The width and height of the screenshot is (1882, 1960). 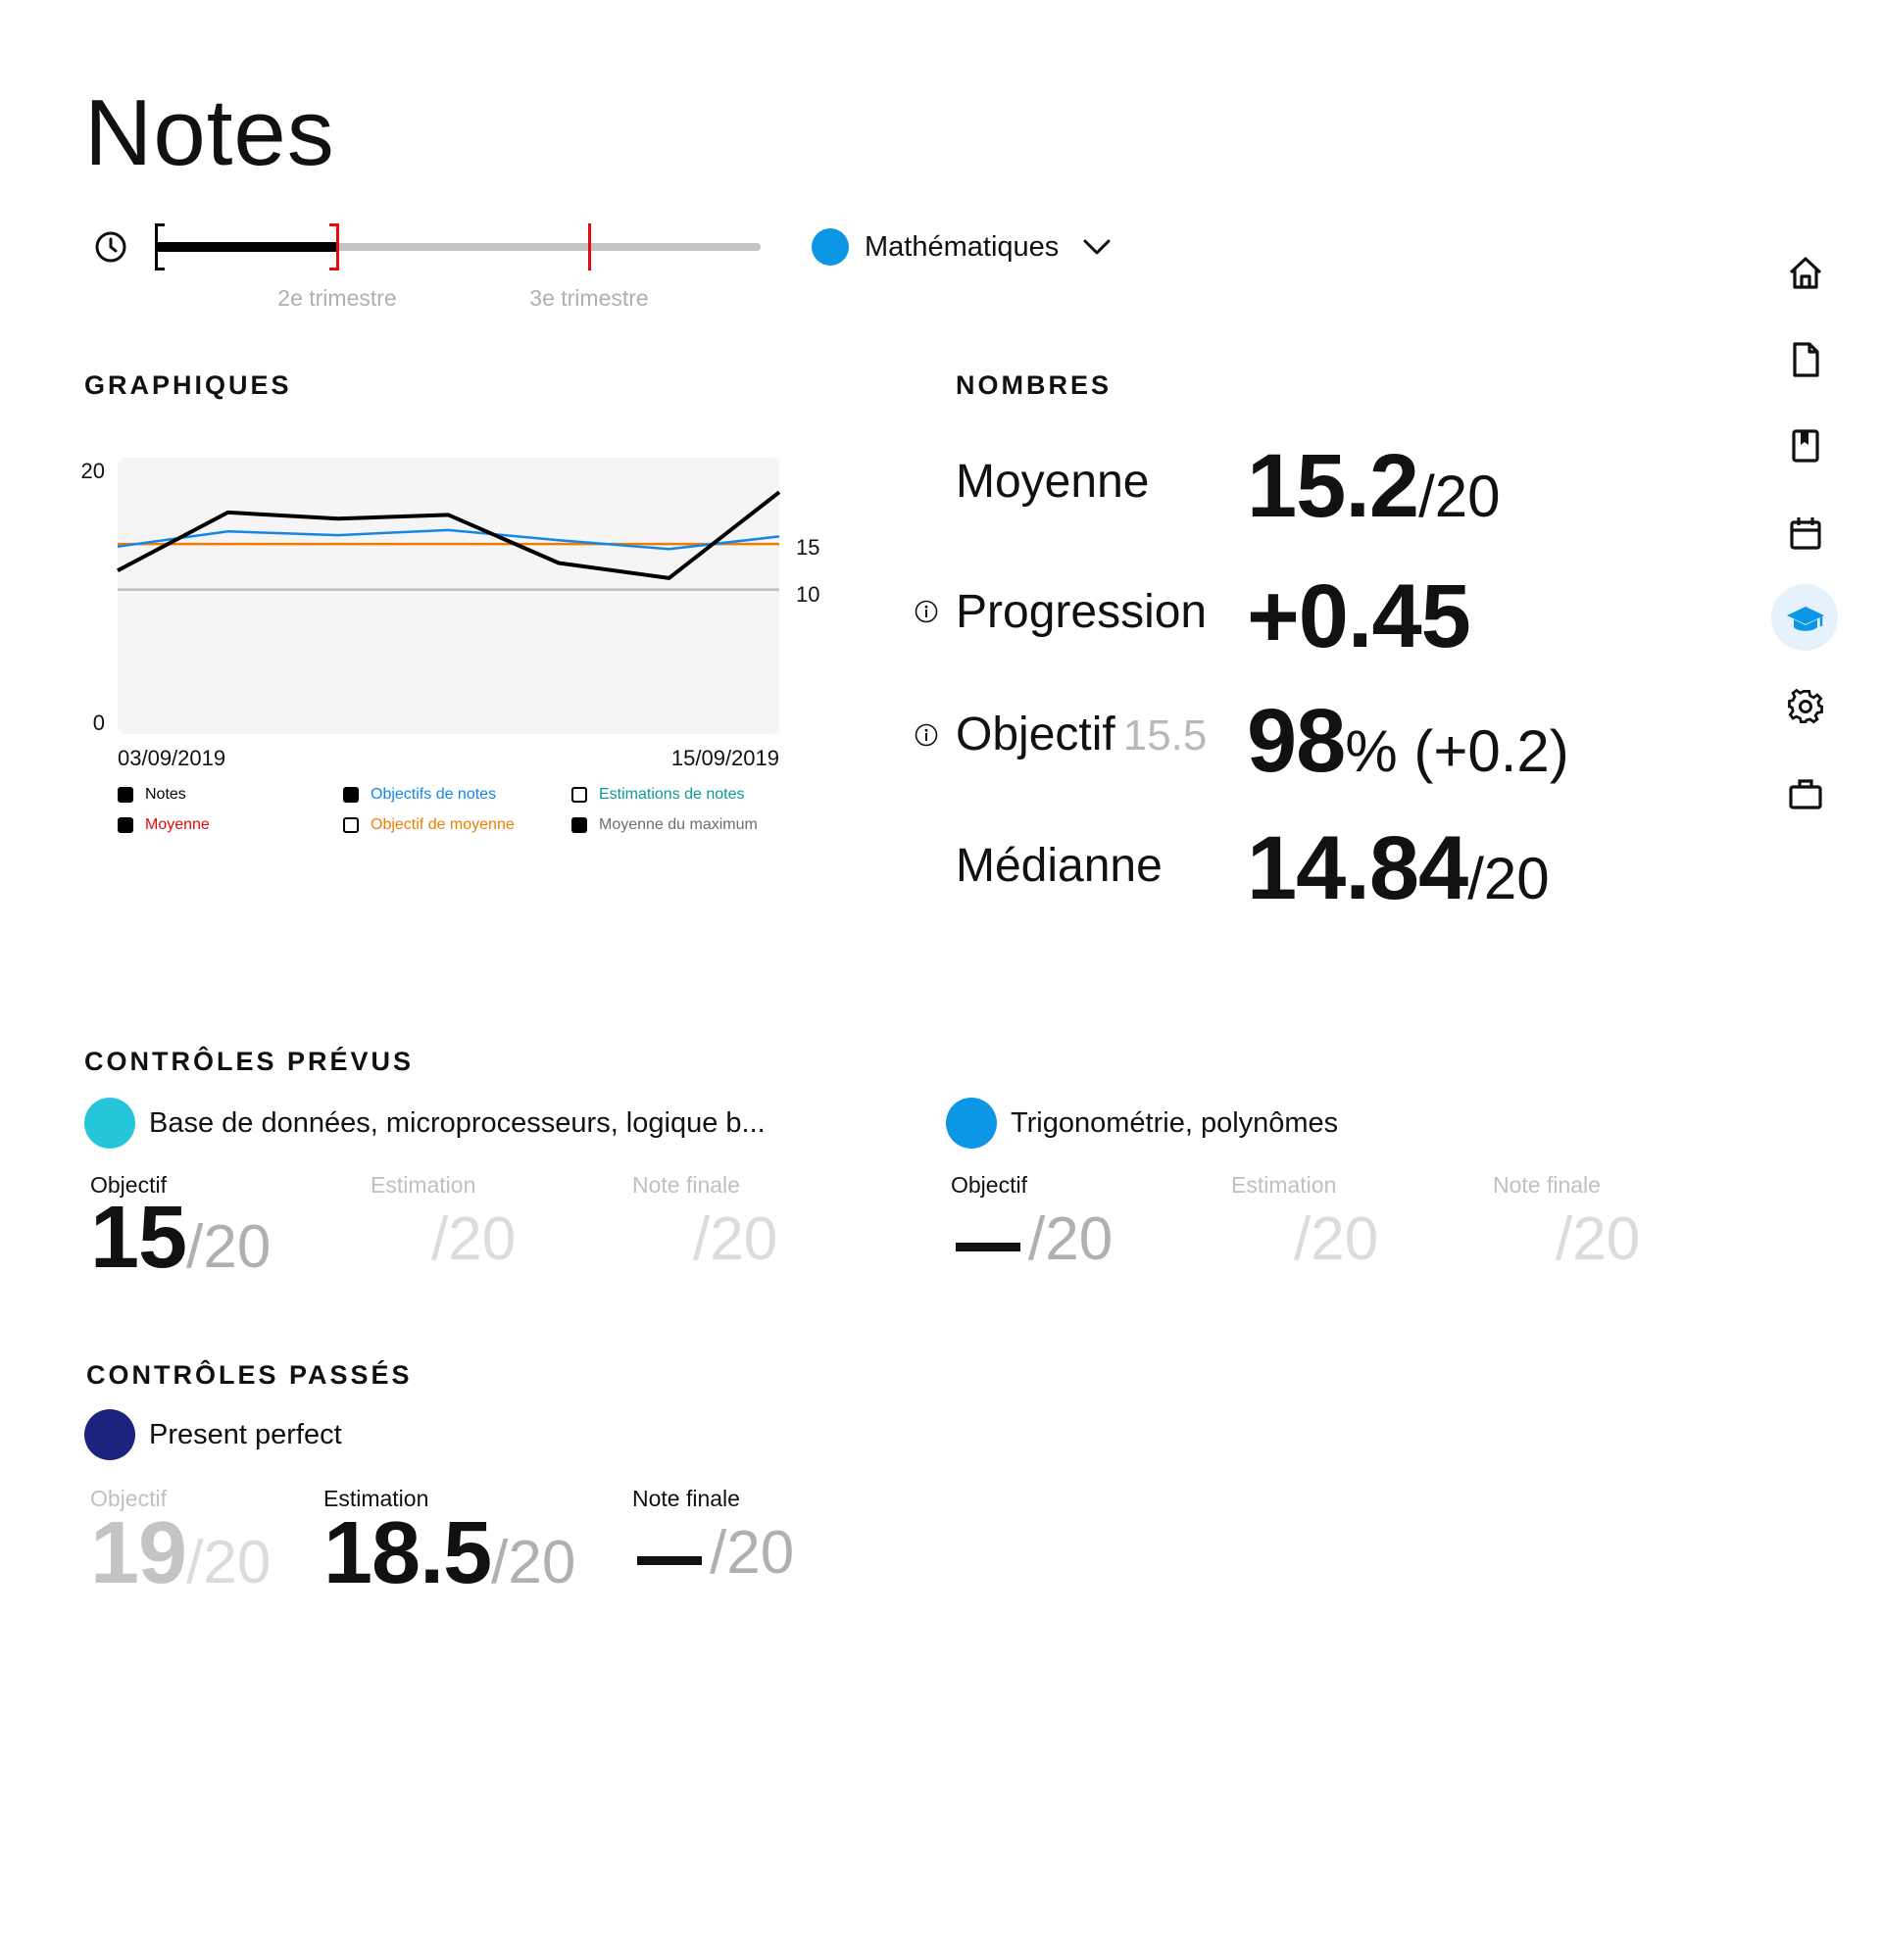 What do you see at coordinates (989, 1185) in the screenshot?
I see `objectif-label: Objectif` at bounding box center [989, 1185].